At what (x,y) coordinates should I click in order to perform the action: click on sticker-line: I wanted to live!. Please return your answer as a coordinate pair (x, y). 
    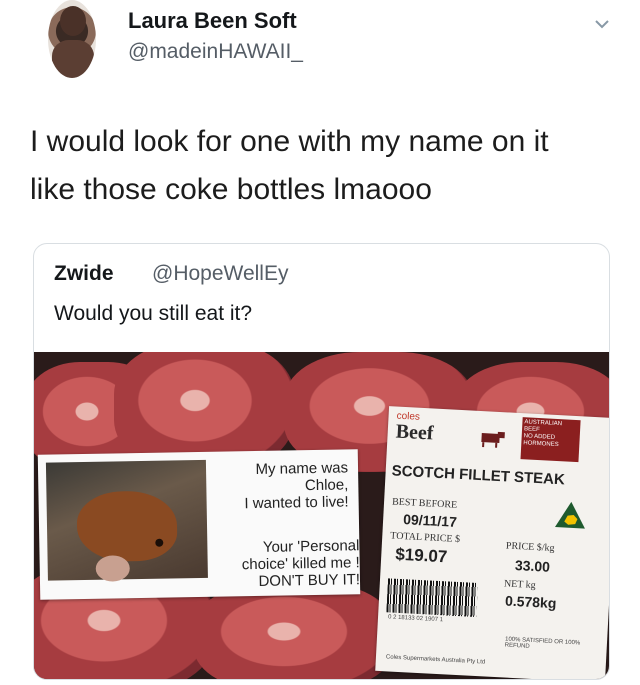
    Looking at the image, I should click on (296, 503).